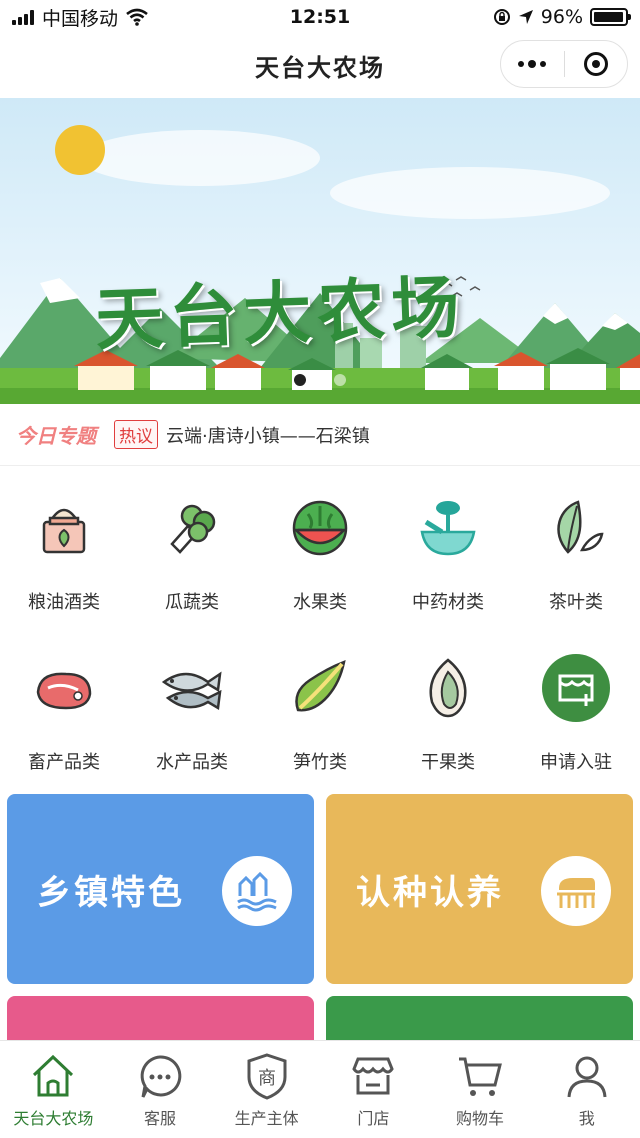  What do you see at coordinates (53, 1118) in the screenshot?
I see `tab-label: 天台大农场` at bounding box center [53, 1118].